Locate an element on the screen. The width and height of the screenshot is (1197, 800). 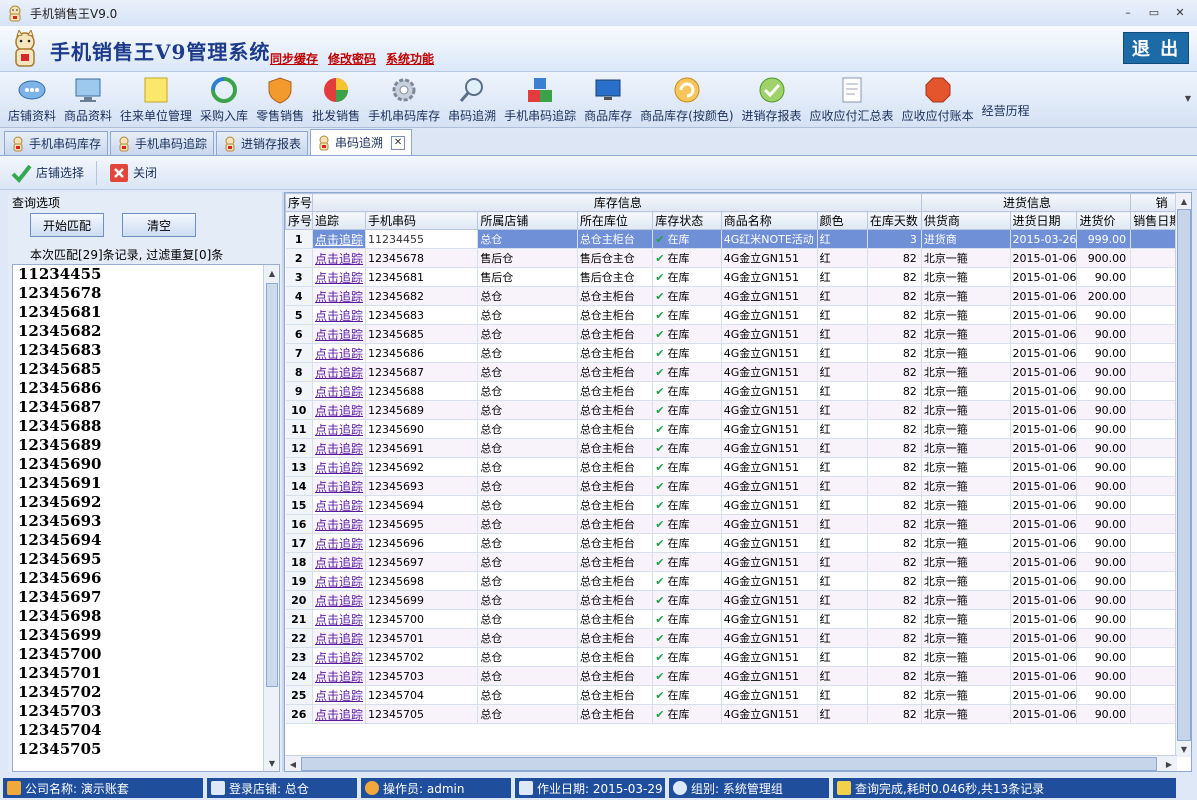
change-password-link: 修改密码 is located at coordinates (352, 58).